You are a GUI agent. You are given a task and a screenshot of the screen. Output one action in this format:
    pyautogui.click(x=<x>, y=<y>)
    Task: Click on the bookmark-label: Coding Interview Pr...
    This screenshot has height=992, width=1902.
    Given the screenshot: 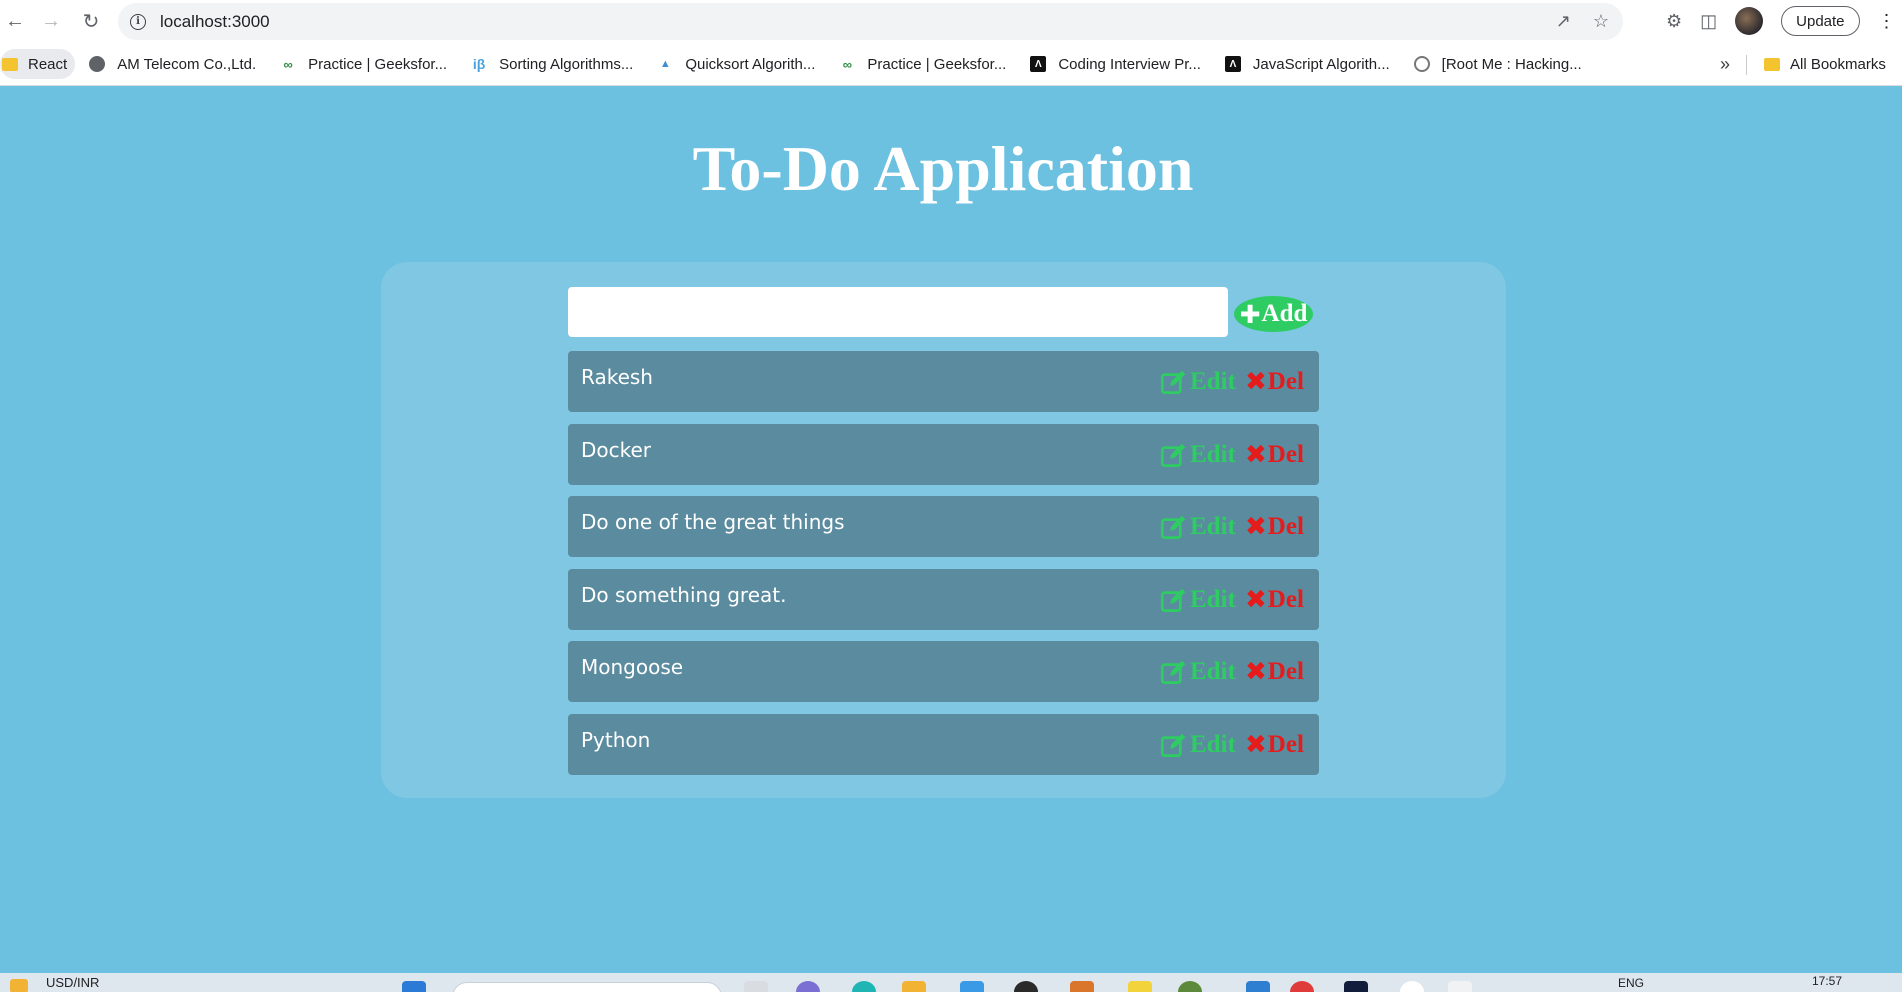 What is the action you would take?
    pyautogui.click(x=1129, y=64)
    